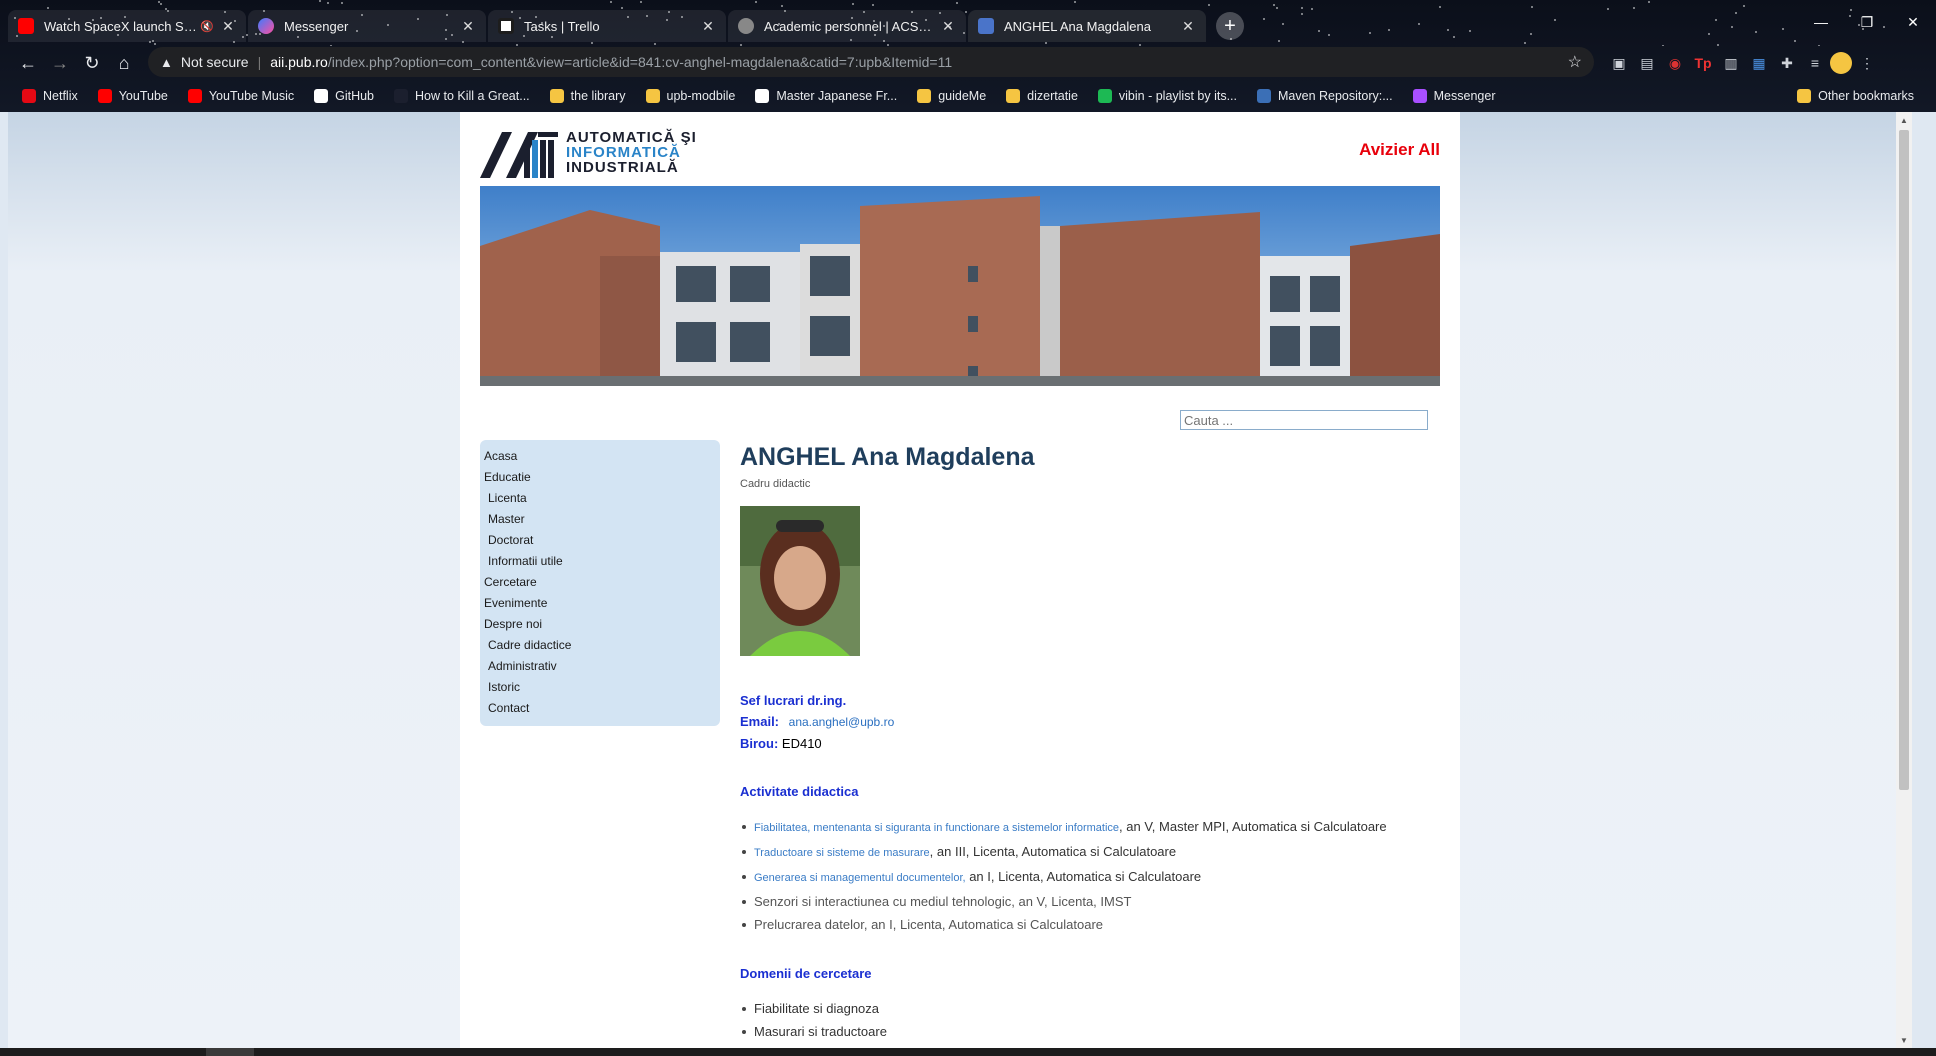  I want to click on tab-trello: Tasks | Trello ✕, so click(607, 26).